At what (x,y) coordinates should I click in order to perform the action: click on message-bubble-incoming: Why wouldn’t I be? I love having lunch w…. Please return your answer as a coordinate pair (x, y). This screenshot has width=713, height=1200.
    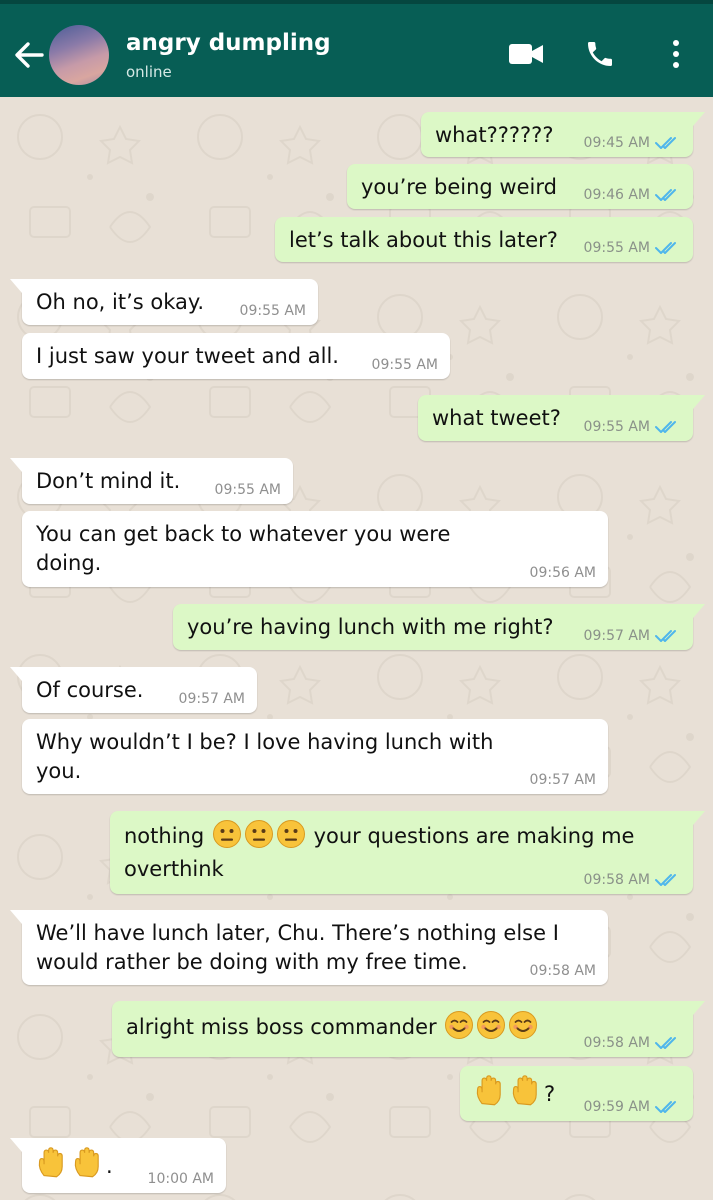
    Looking at the image, I should click on (315, 756).